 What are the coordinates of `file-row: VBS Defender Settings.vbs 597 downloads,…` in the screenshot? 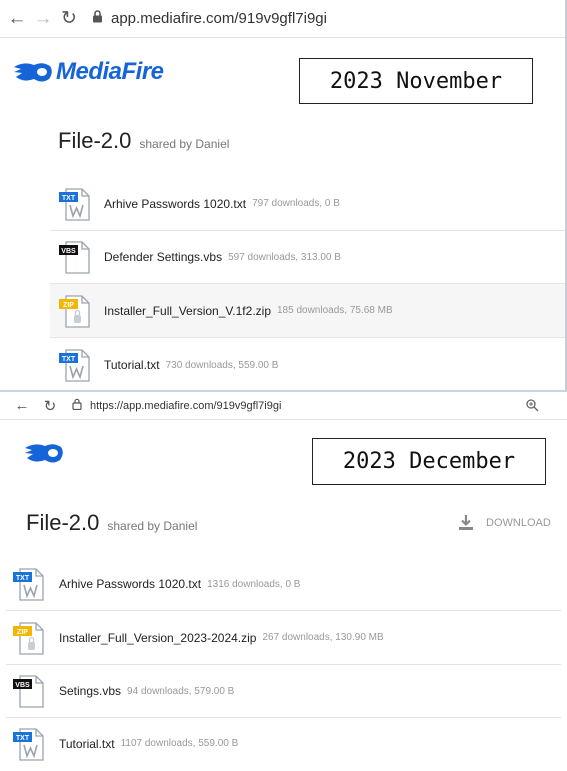 It's located at (307, 256).